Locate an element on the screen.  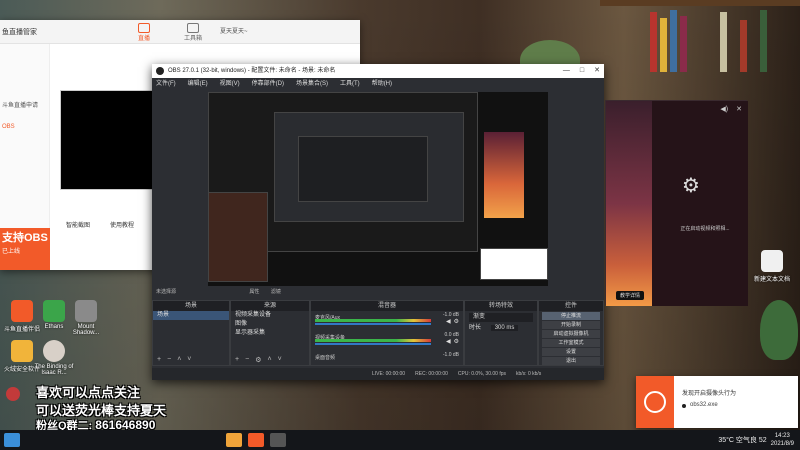
text-file-icon is located at coordinates (772, 261).